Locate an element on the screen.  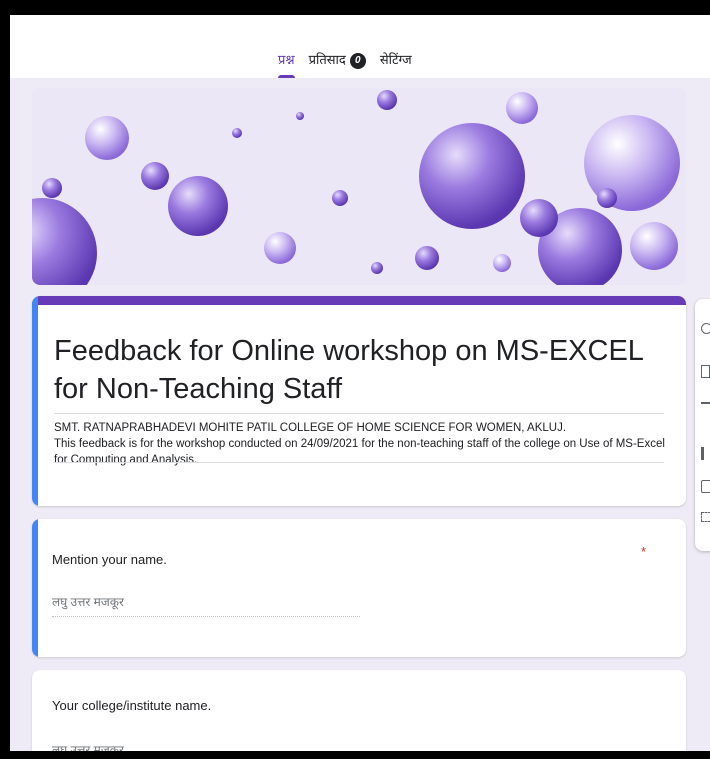
side-toolbar is located at coordinates (702, 425).